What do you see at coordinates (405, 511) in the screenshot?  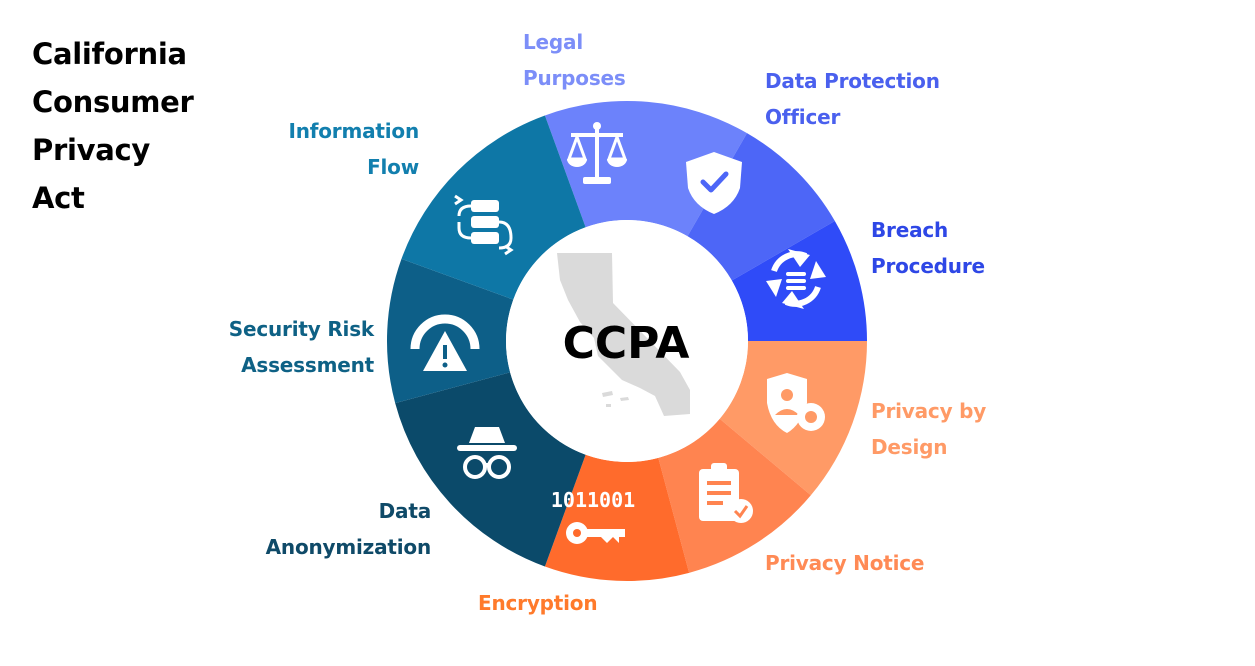 I see `label-anon-line1: Data` at bounding box center [405, 511].